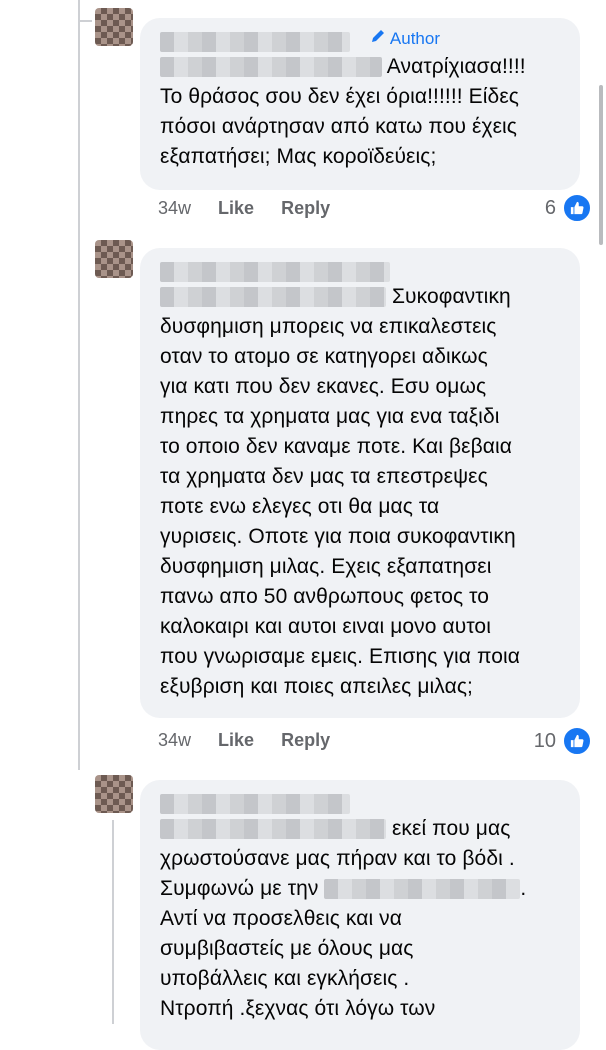 Image resolution: width=606 pixels, height=1050 pixels. Describe the element at coordinates (544, 740) in the screenshot. I see `reaction-count: 10` at that location.